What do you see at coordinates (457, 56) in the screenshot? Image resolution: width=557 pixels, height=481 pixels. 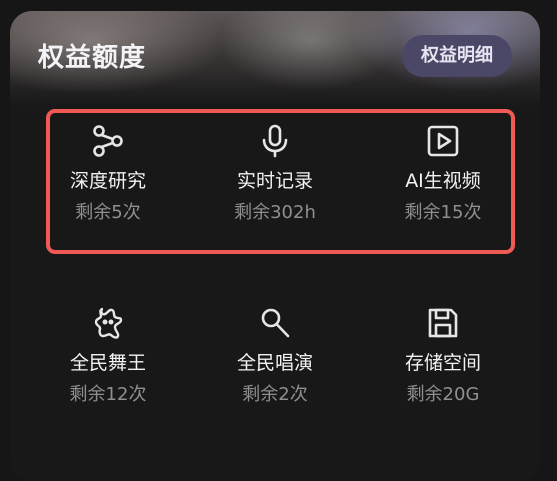 I see `benefit-details-button: 权益明细` at bounding box center [457, 56].